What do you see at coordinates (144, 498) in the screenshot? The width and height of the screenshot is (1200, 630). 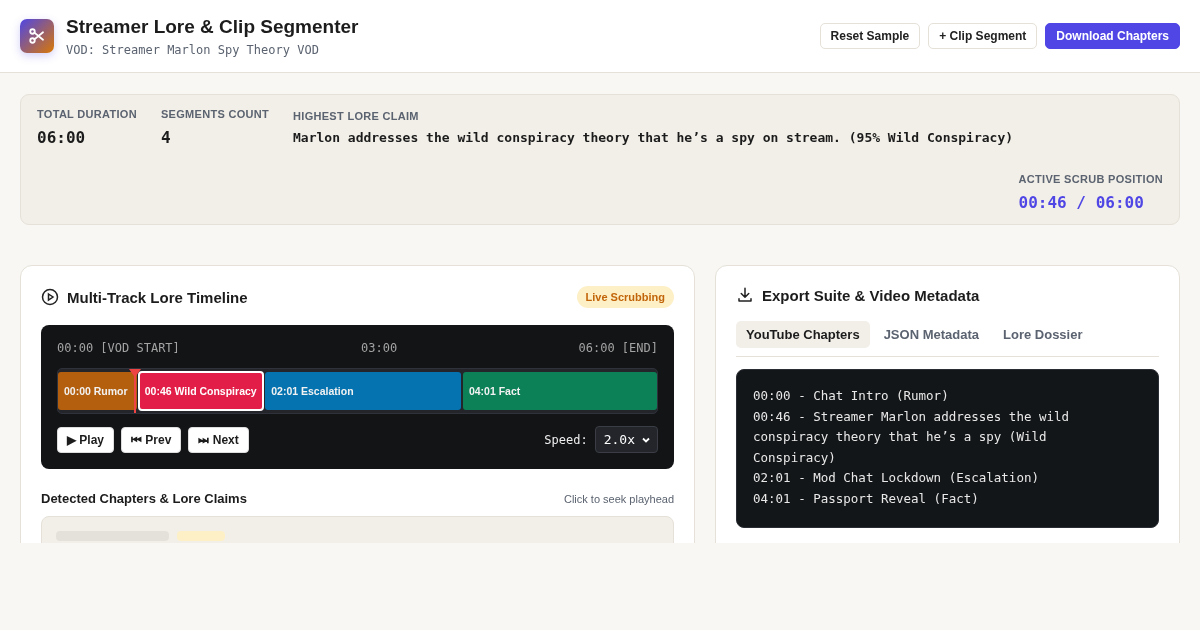 I see `section-title: Detected Chapters & Lore Claims` at bounding box center [144, 498].